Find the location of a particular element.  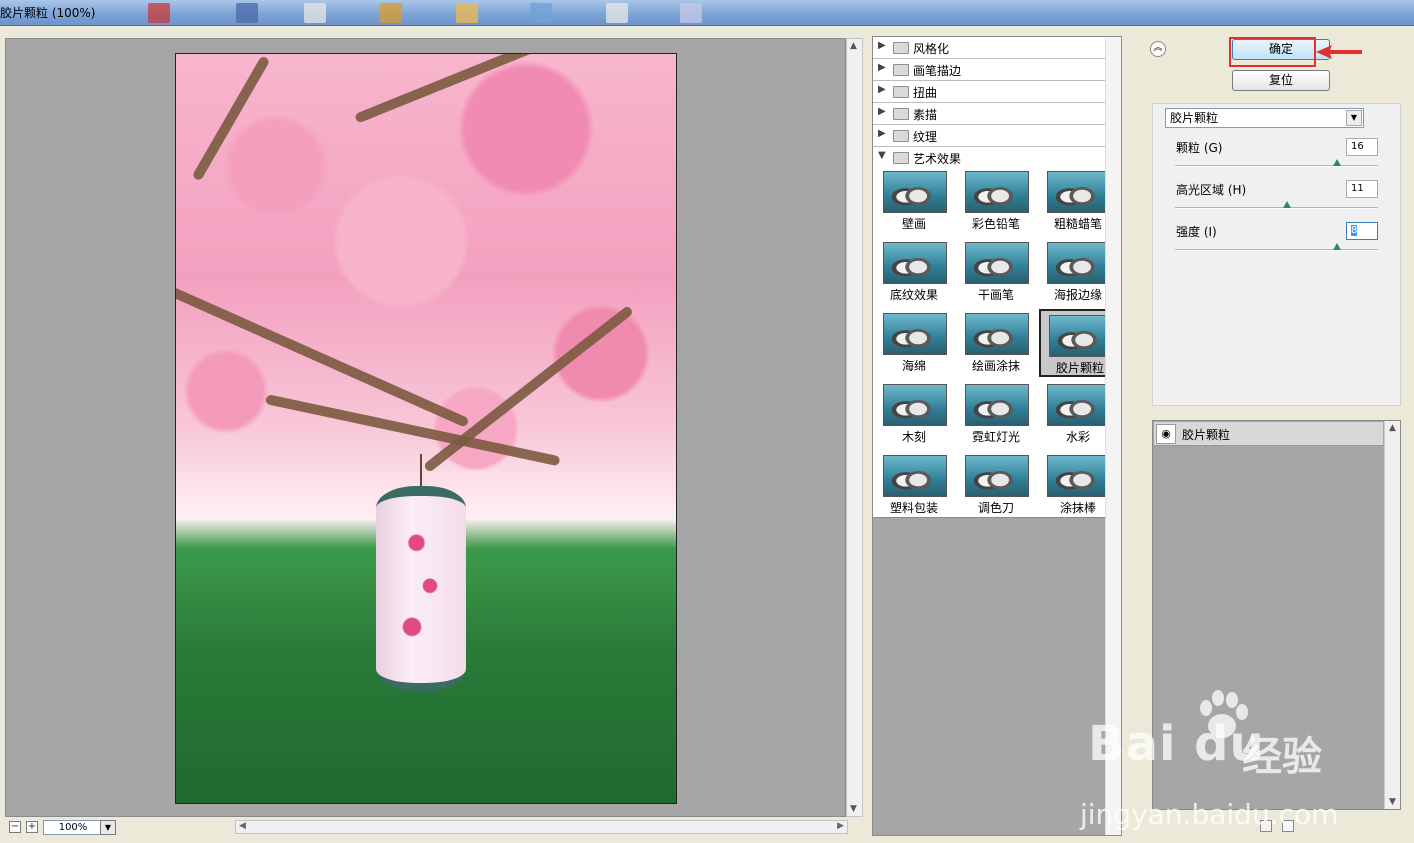

collapse-browser-icon: ︽ is located at coordinates (1158, 49).